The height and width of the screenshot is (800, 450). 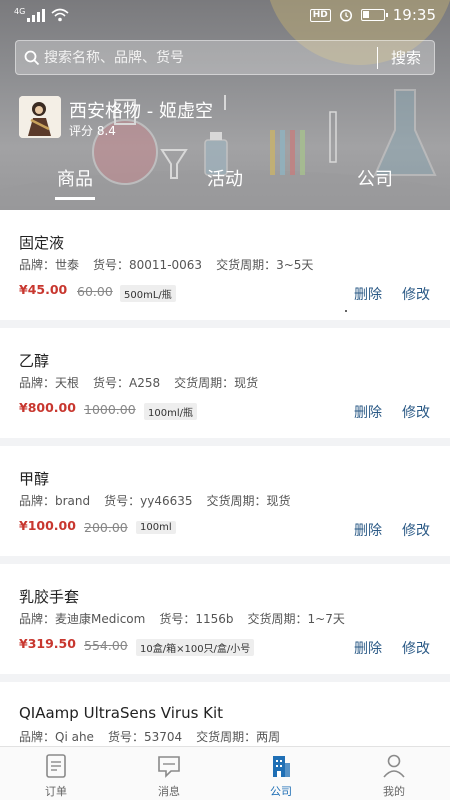 What do you see at coordinates (225, 178) in the screenshot?
I see `tab-activities: 活动` at bounding box center [225, 178].